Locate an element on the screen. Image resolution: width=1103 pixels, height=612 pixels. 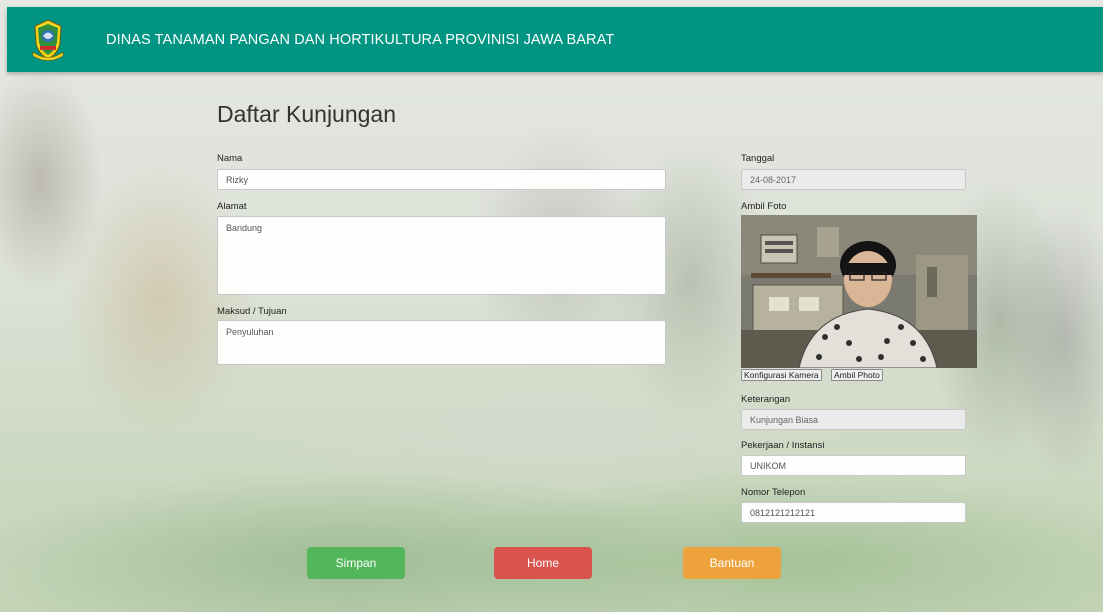
telepon-label: Nomor Telepon is located at coordinates (773, 492).